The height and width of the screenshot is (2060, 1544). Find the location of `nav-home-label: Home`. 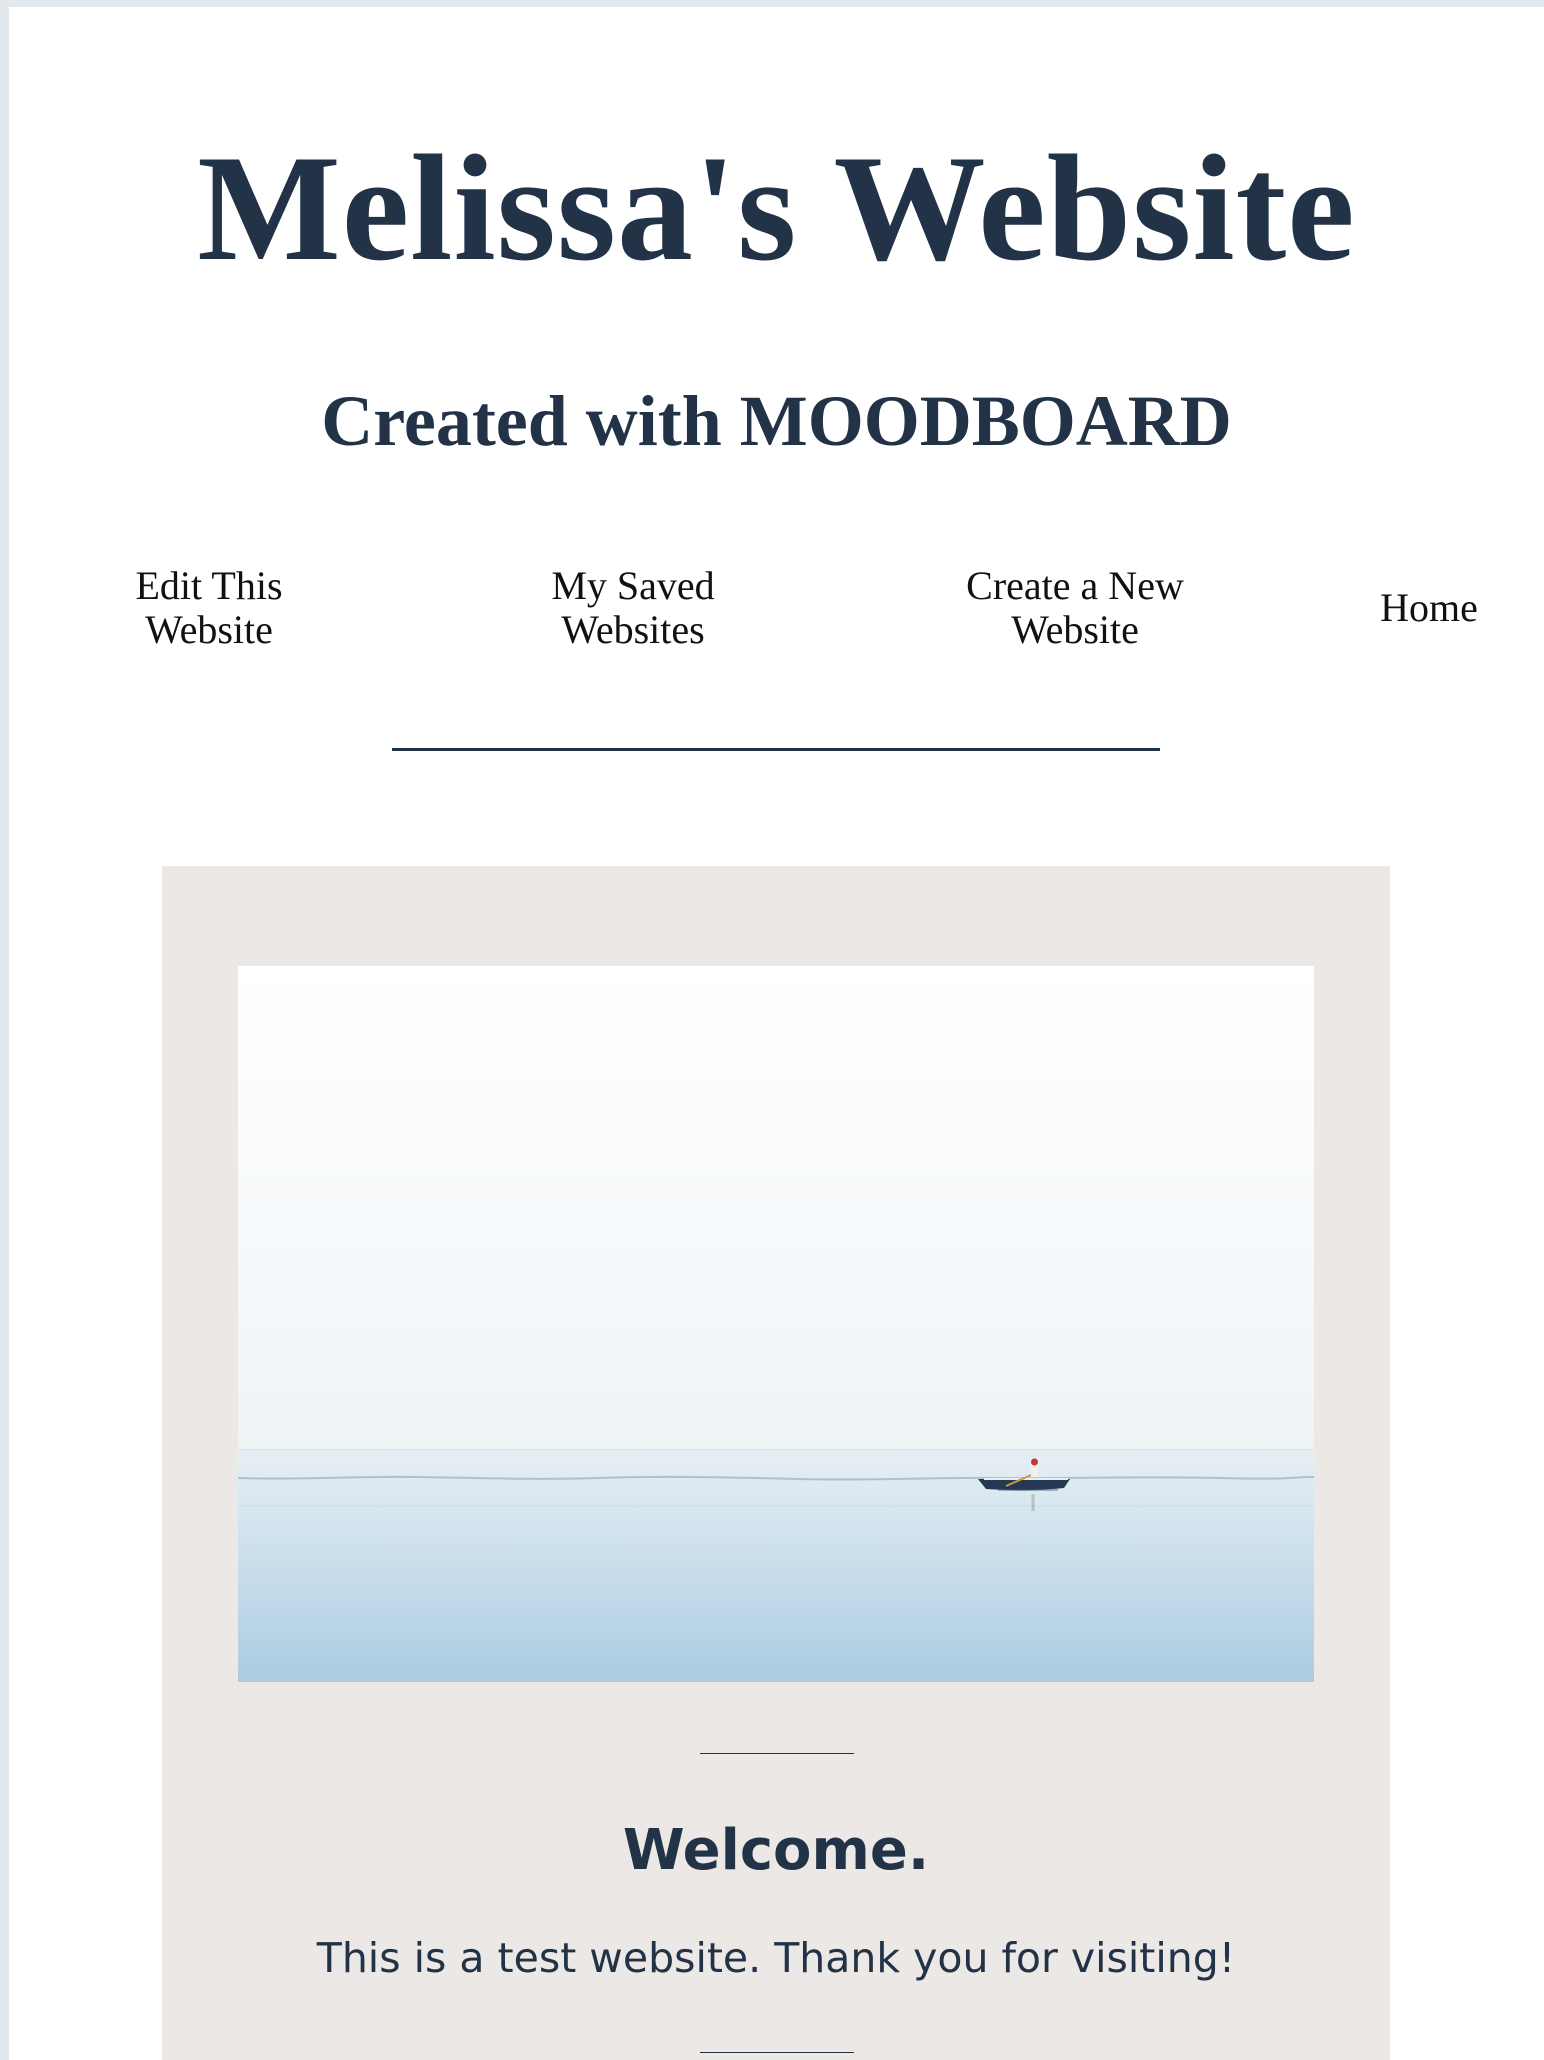

nav-home-label: Home is located at coordinates (1429, 607).